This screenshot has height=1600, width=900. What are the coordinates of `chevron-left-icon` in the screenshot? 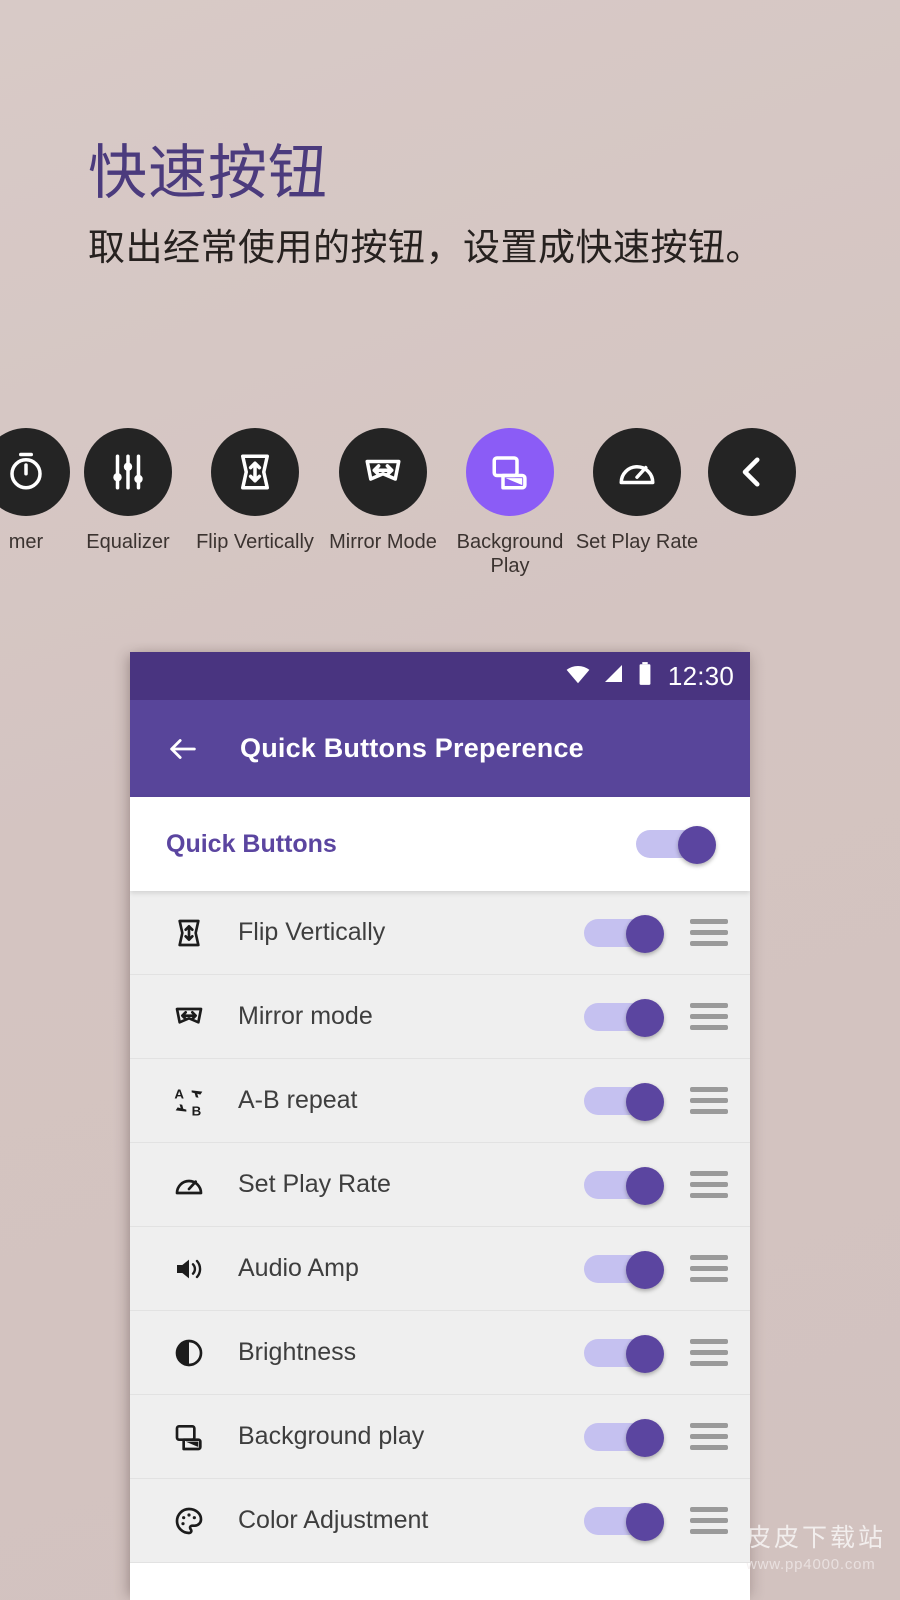 It's located at (752, 472).